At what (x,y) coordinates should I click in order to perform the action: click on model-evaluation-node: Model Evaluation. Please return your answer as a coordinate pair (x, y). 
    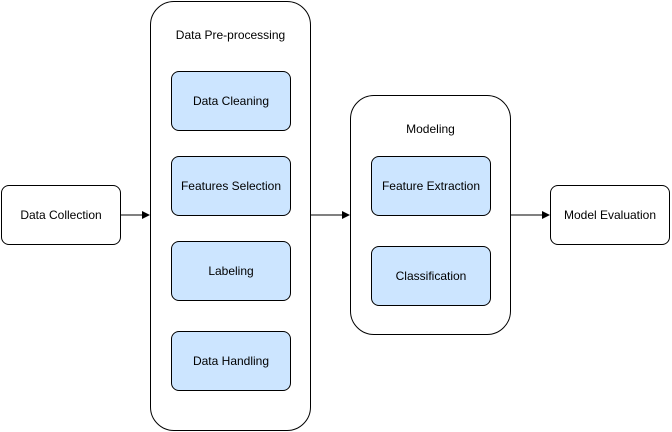
    Looking at the image, I should click on (610, 215).